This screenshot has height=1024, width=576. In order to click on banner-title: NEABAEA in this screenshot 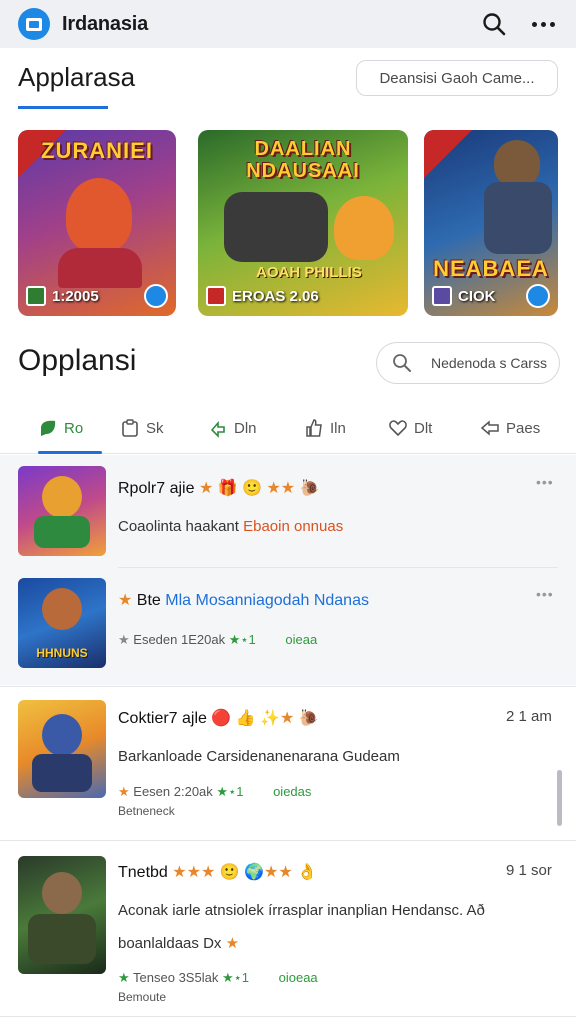, I will do `click(491, 268)`.